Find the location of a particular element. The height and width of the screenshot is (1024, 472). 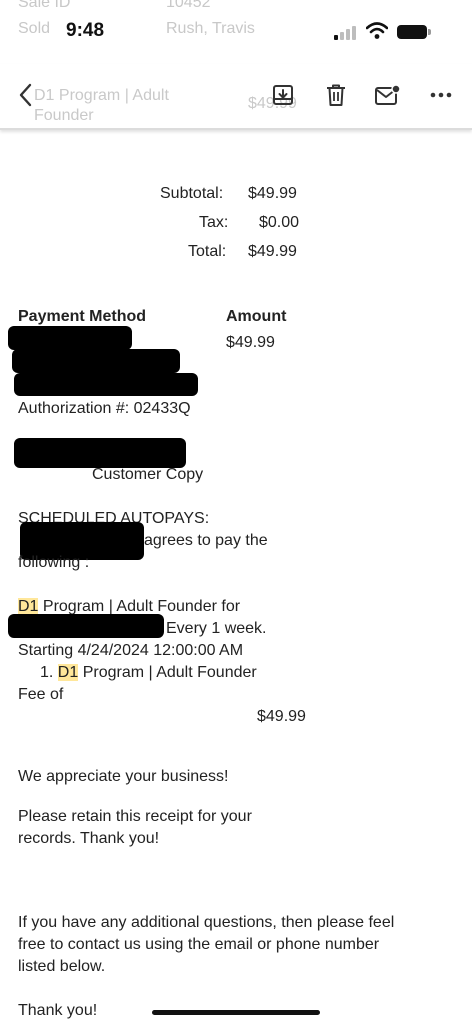

back-button is located at coordinates (25, 95).